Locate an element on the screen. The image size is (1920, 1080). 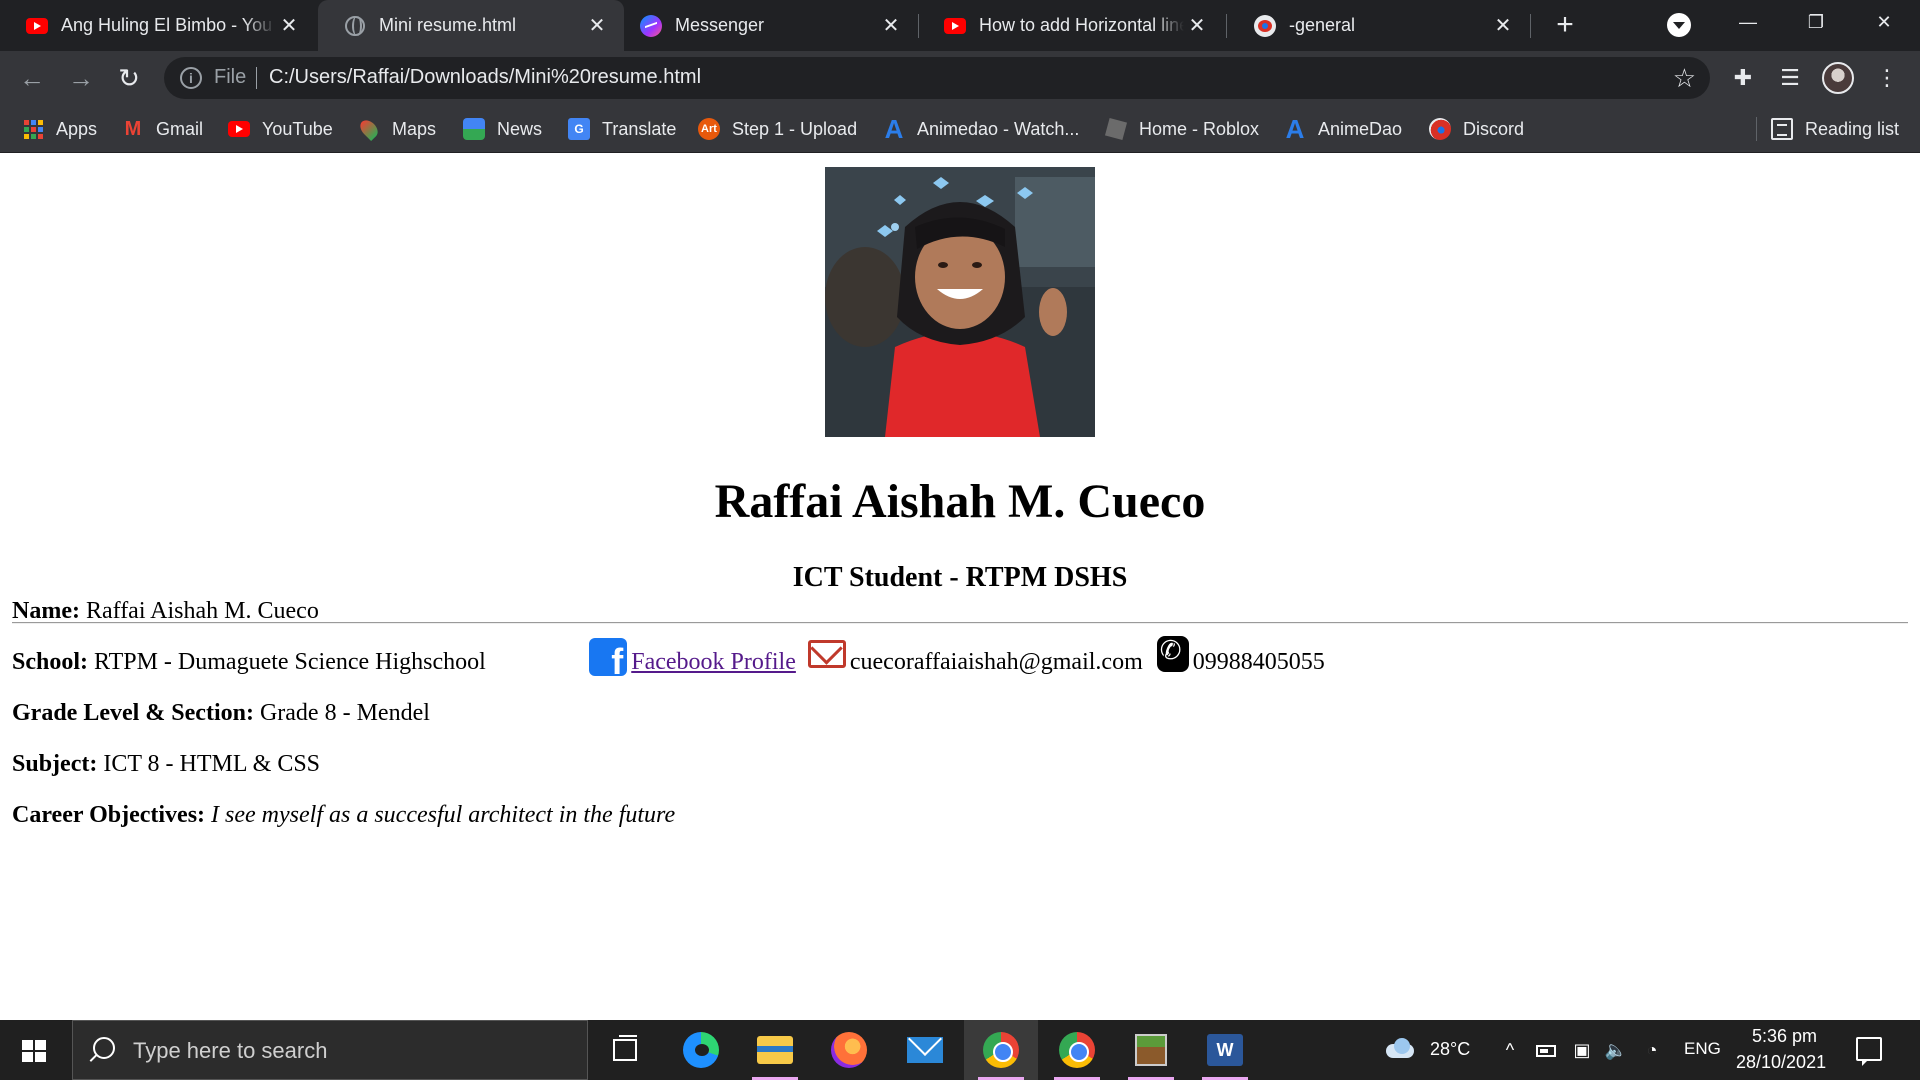
taskbar-edge is located at coordinates (701, 1050).